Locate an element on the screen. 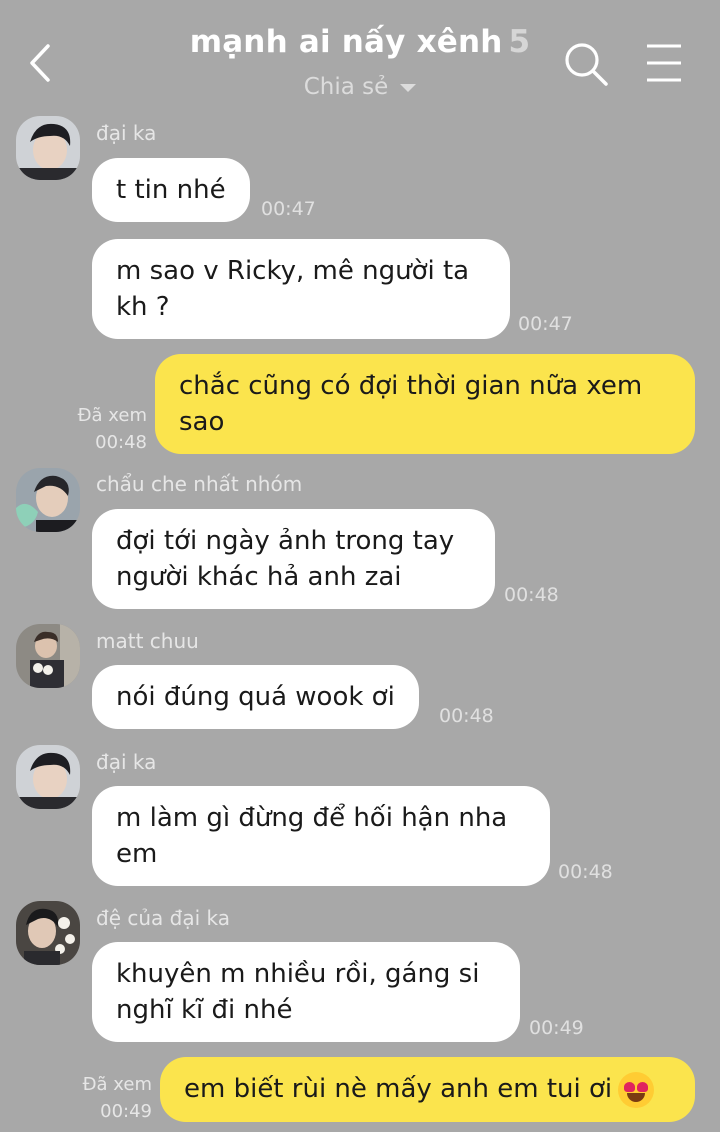 The width and height of the screenshot is (720, 1132). message-line: chắc cũng có đợi thời gian nữa xem is located at coordinates (411, 386).